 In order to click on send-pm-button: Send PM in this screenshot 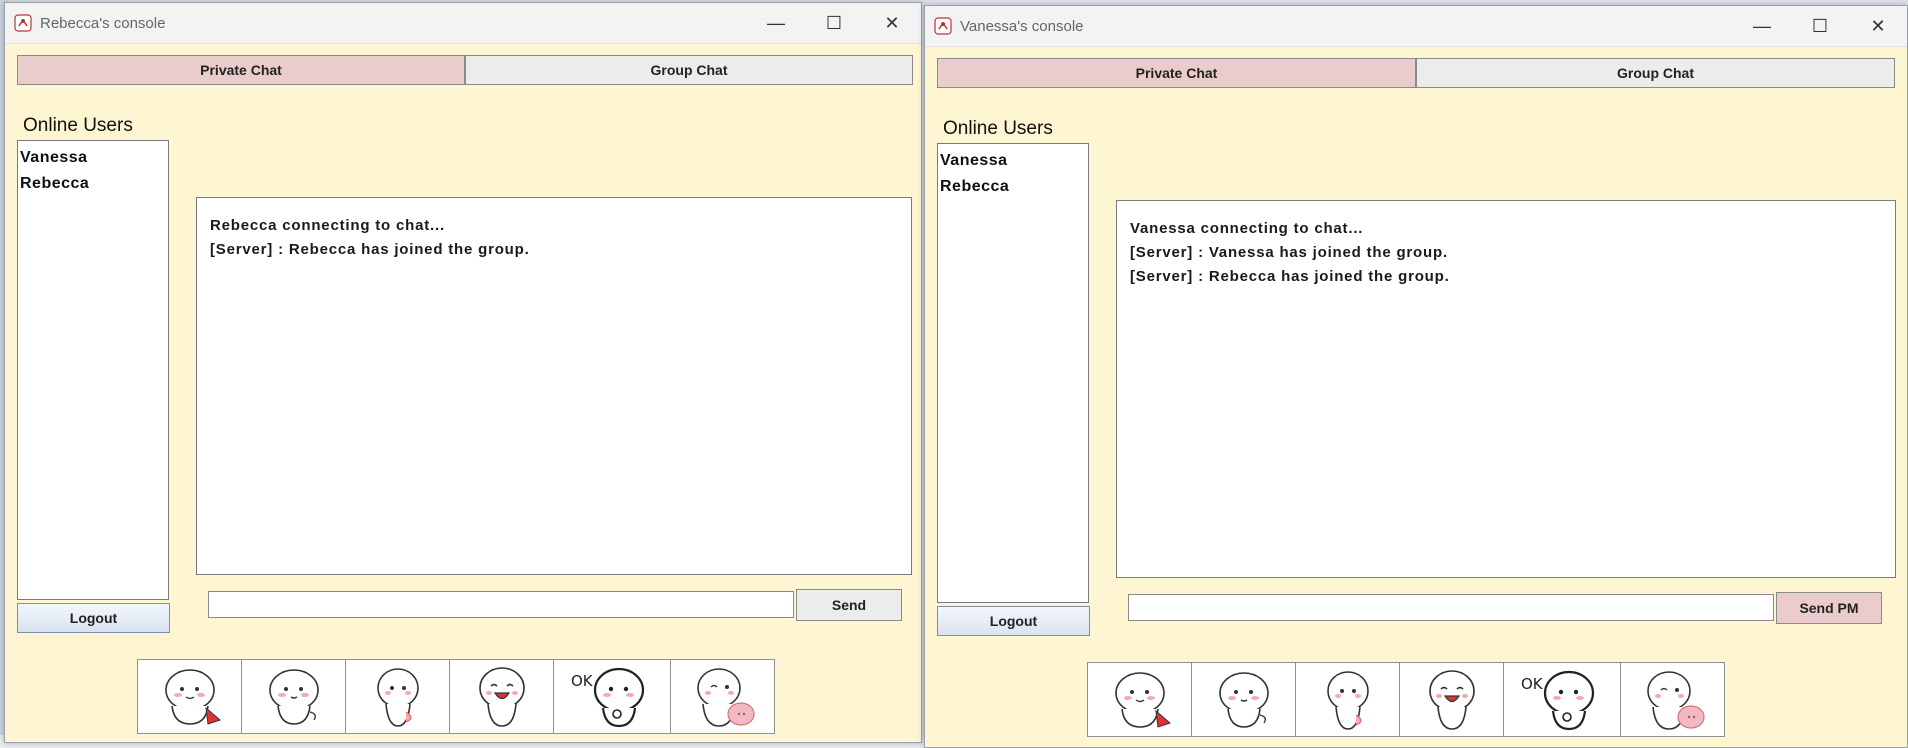, I will do `click(1829, 608)`.